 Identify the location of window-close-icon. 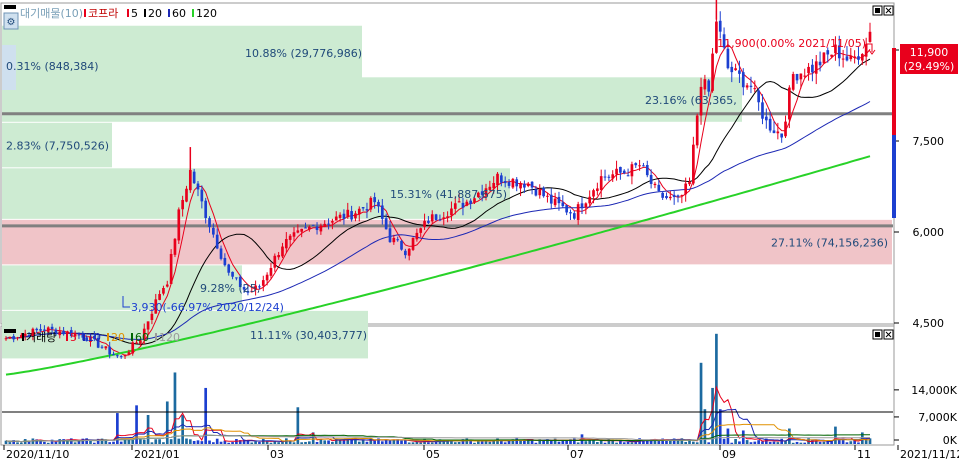
(888, 10).